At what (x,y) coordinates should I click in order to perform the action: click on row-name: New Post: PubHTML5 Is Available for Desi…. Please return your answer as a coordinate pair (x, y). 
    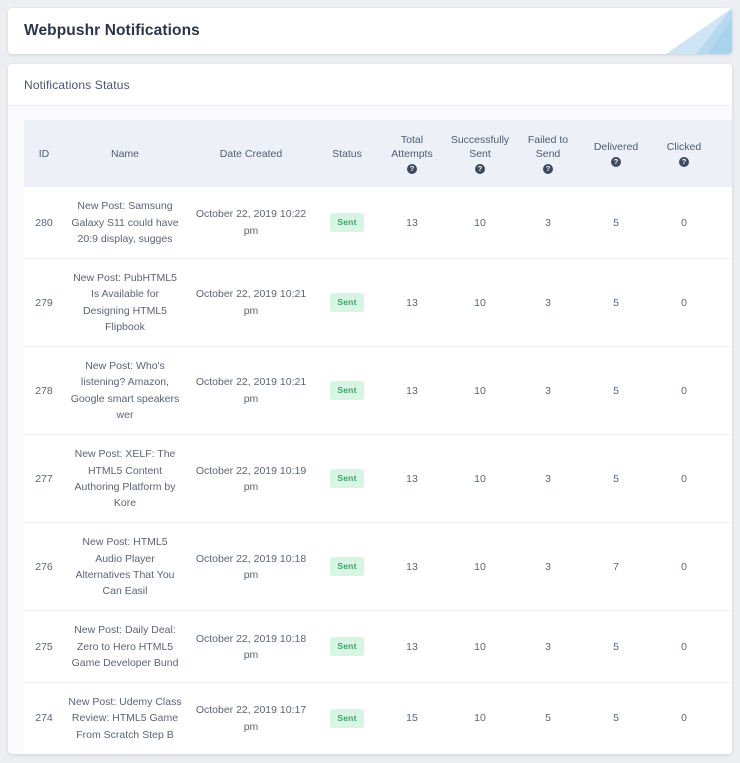
    Looking at the image, I should click on (125, 303).